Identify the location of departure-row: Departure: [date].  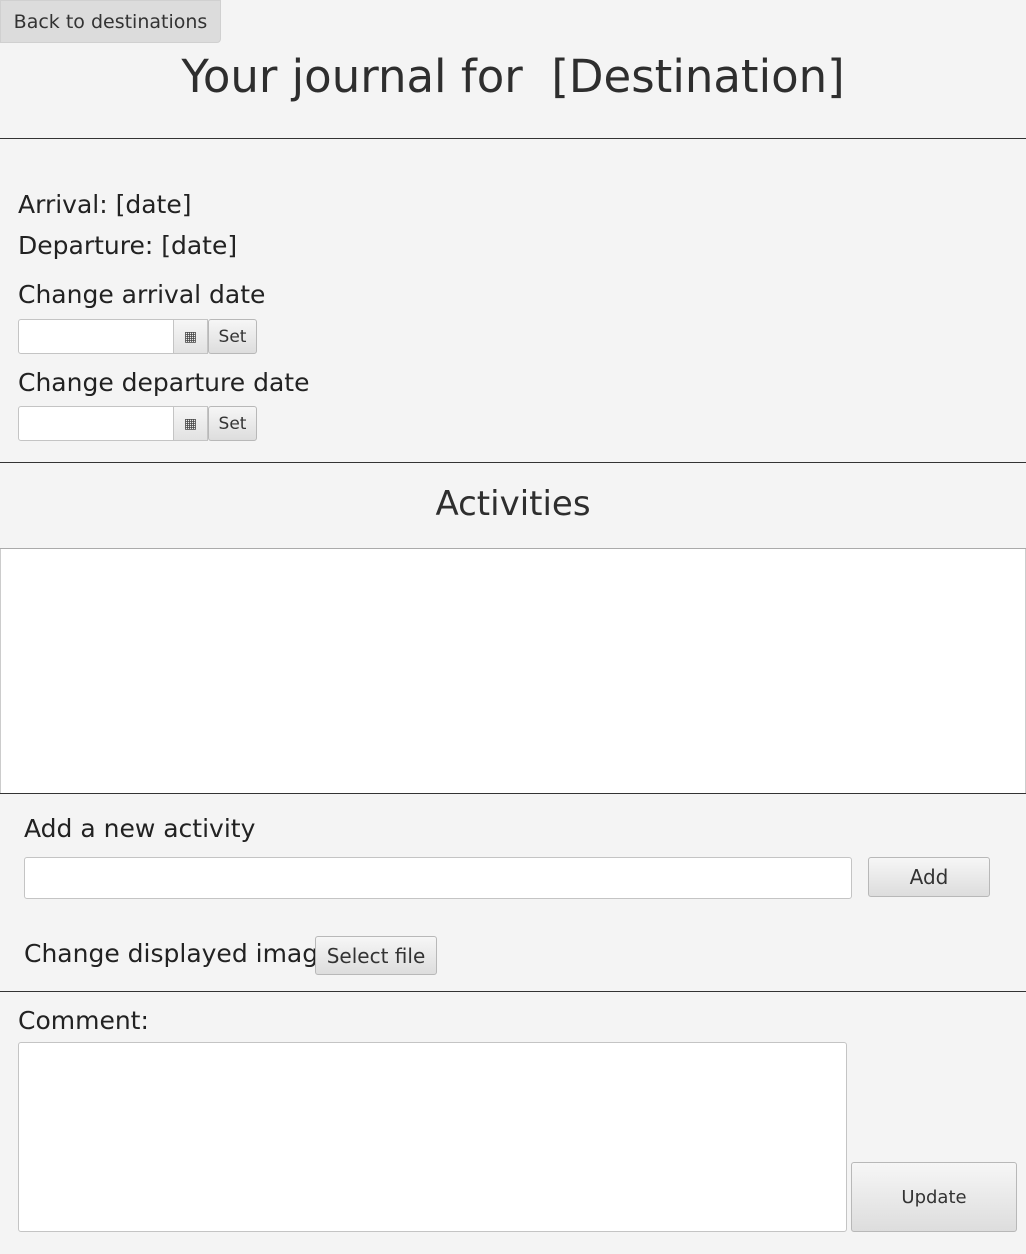
(127, 245).